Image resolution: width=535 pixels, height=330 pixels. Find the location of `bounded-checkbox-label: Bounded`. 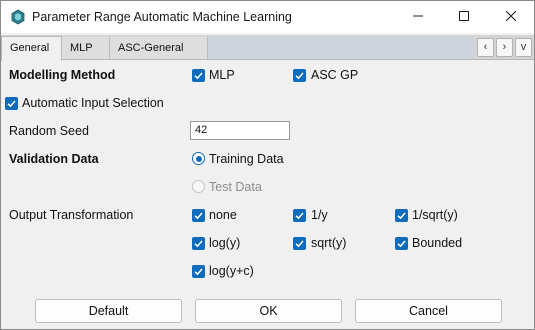

bounded-checkbox-label: Bounded is located at coordinates (437, 243).